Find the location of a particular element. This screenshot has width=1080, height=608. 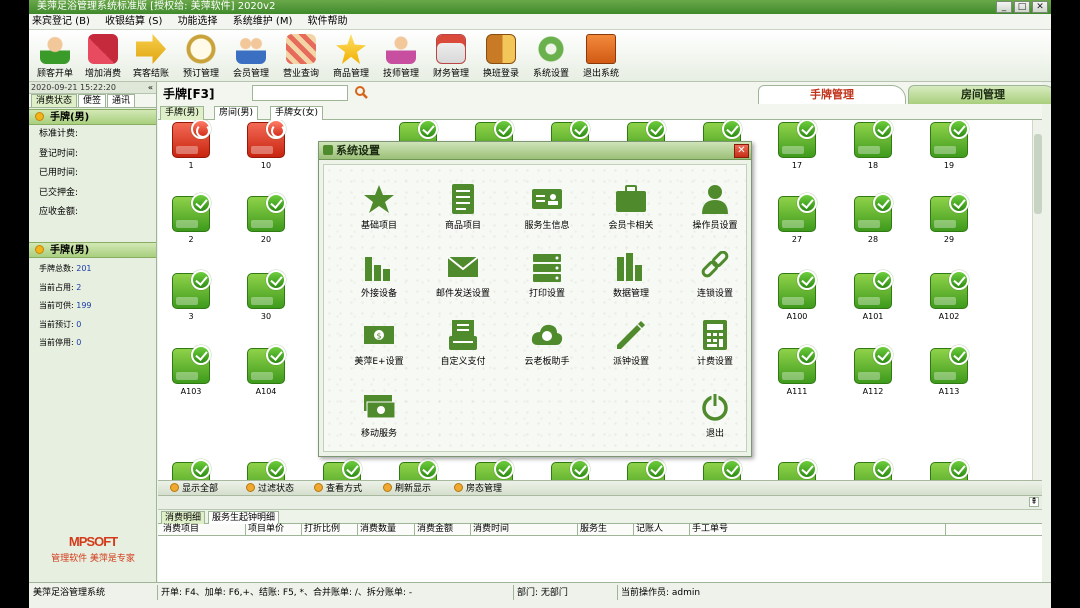

settings-item-11: 自定义支付 is located at coordinates (463, 343).